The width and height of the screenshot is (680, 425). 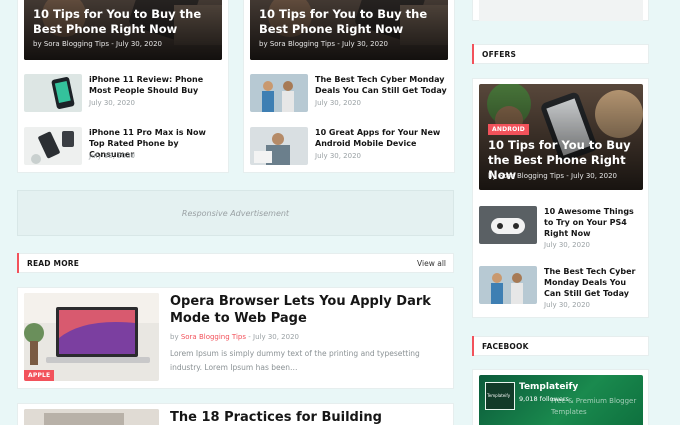 What do you see at coordinates (561, 10) in the screenshot?
I see `sidebar-placeholder` at bounding box center [561, 10].